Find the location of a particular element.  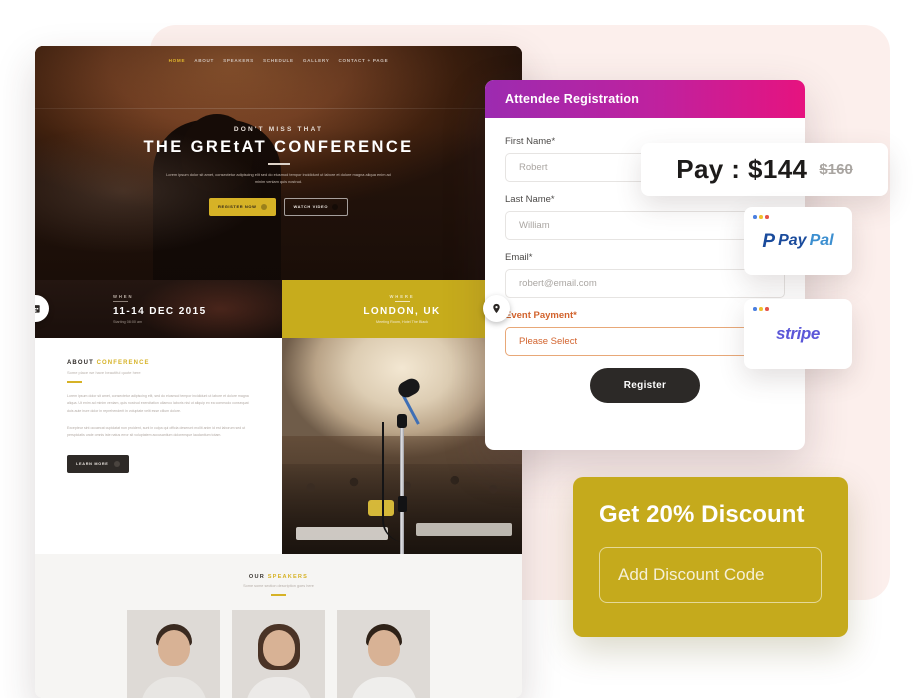

paypal-logo: P Pay Pal is located at coordinates (797, 241).